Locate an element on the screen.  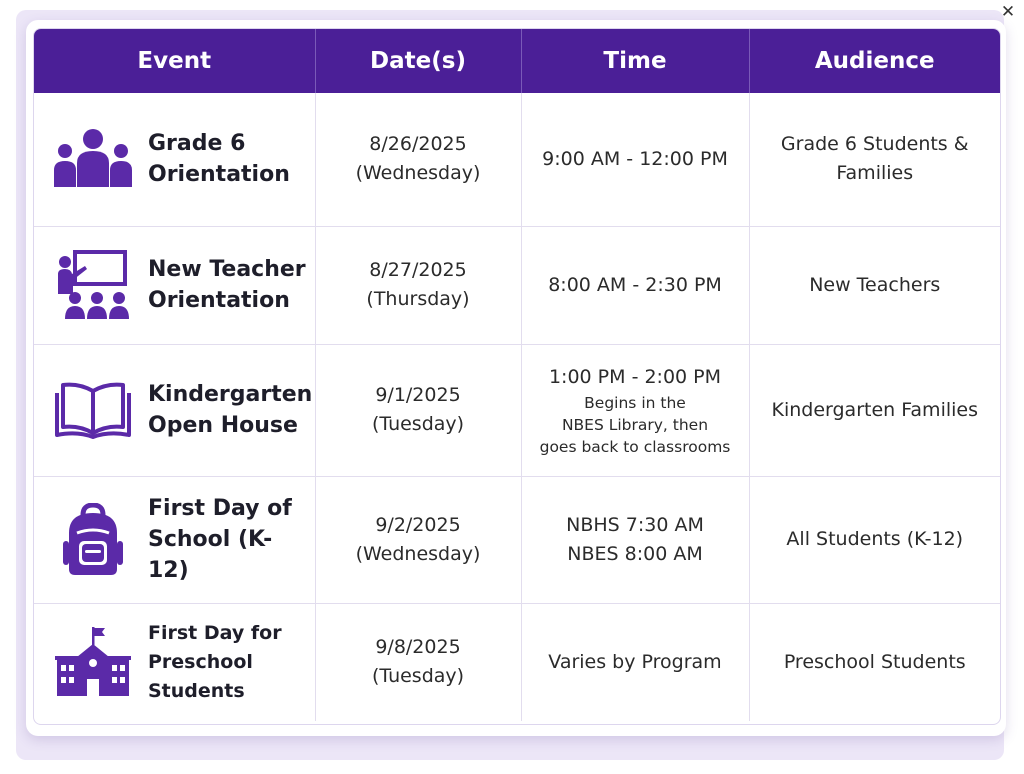
header-event: Event is located at coordinates (175, 61).